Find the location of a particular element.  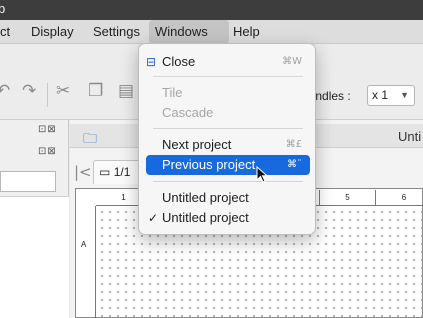

checkmark-icon: ✓ is located at coordinates (153, 218).